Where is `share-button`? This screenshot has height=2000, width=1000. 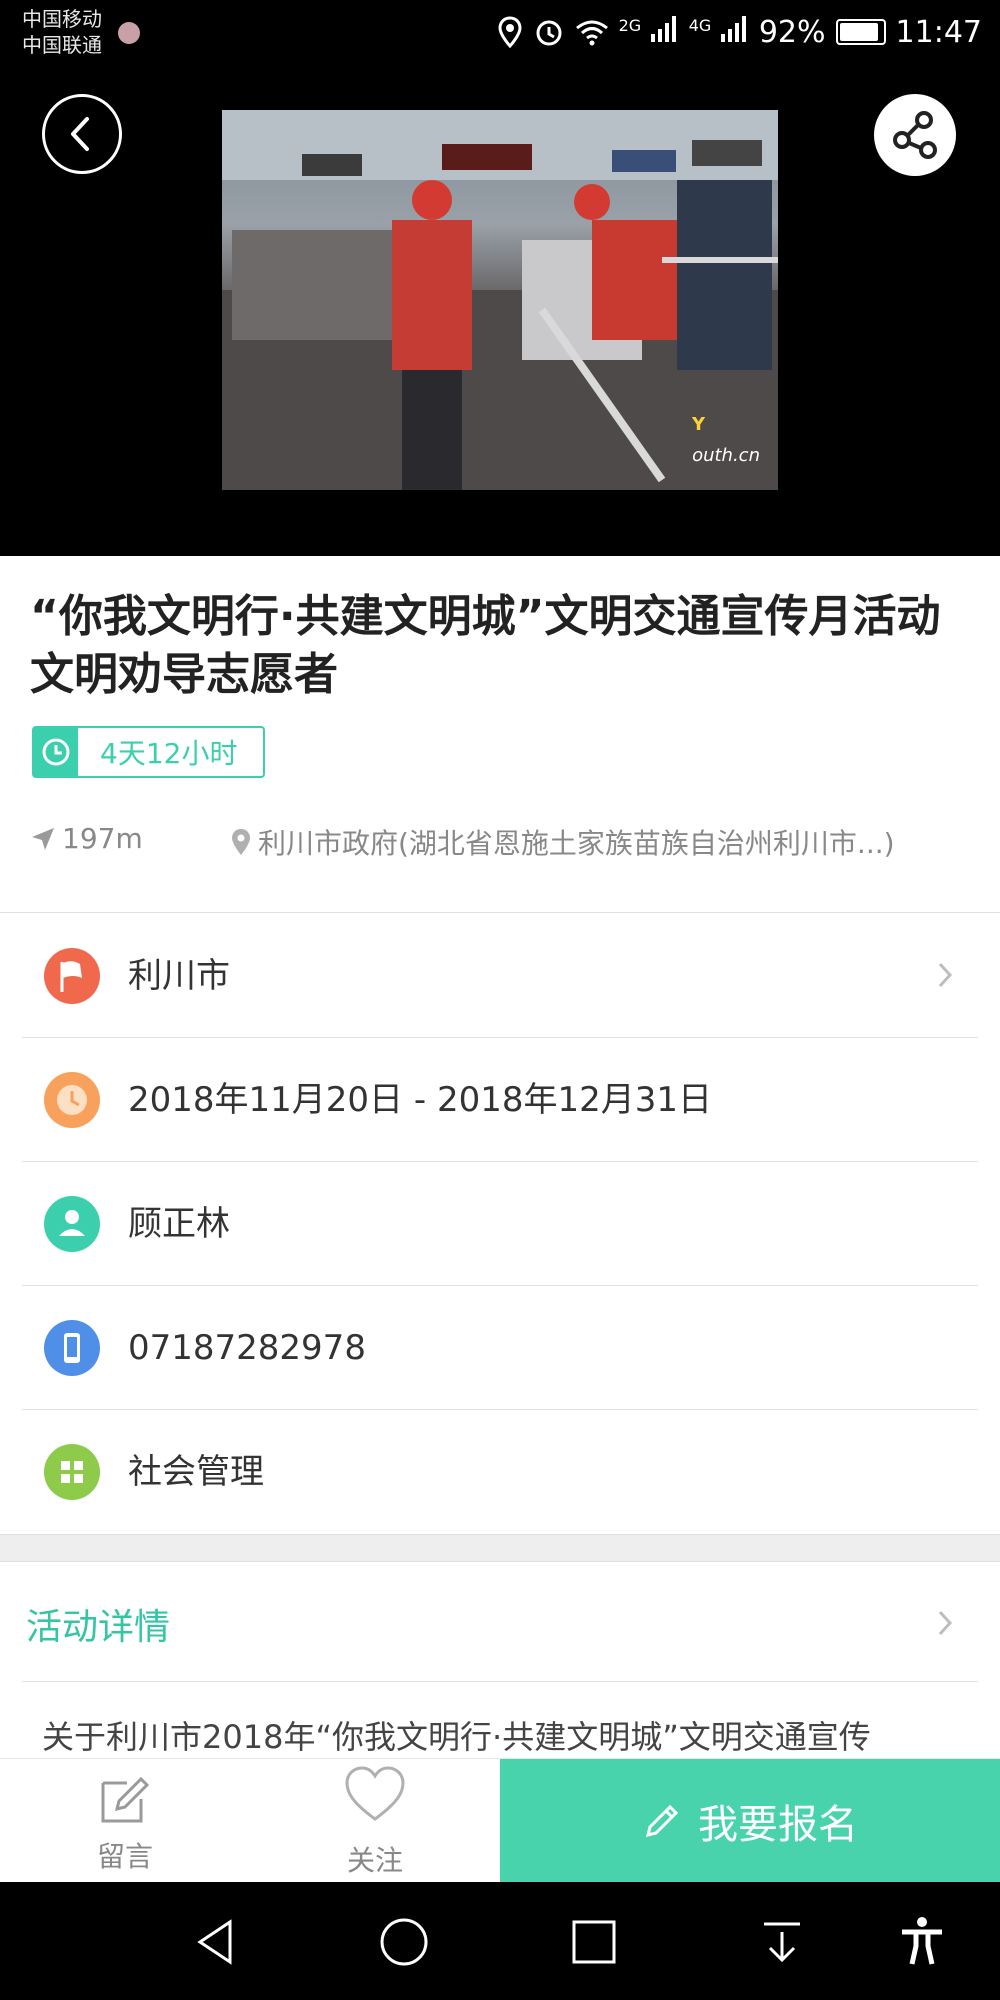
share-button is located at coordinates (915, 135).